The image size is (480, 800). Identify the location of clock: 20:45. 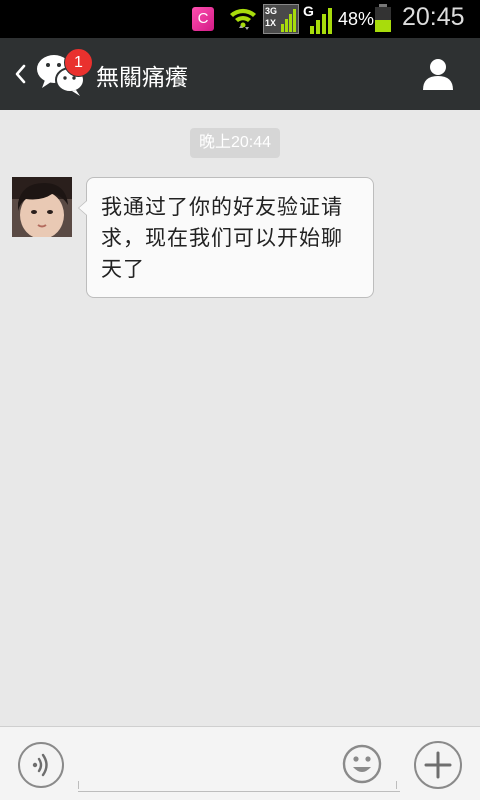
(433, 17).